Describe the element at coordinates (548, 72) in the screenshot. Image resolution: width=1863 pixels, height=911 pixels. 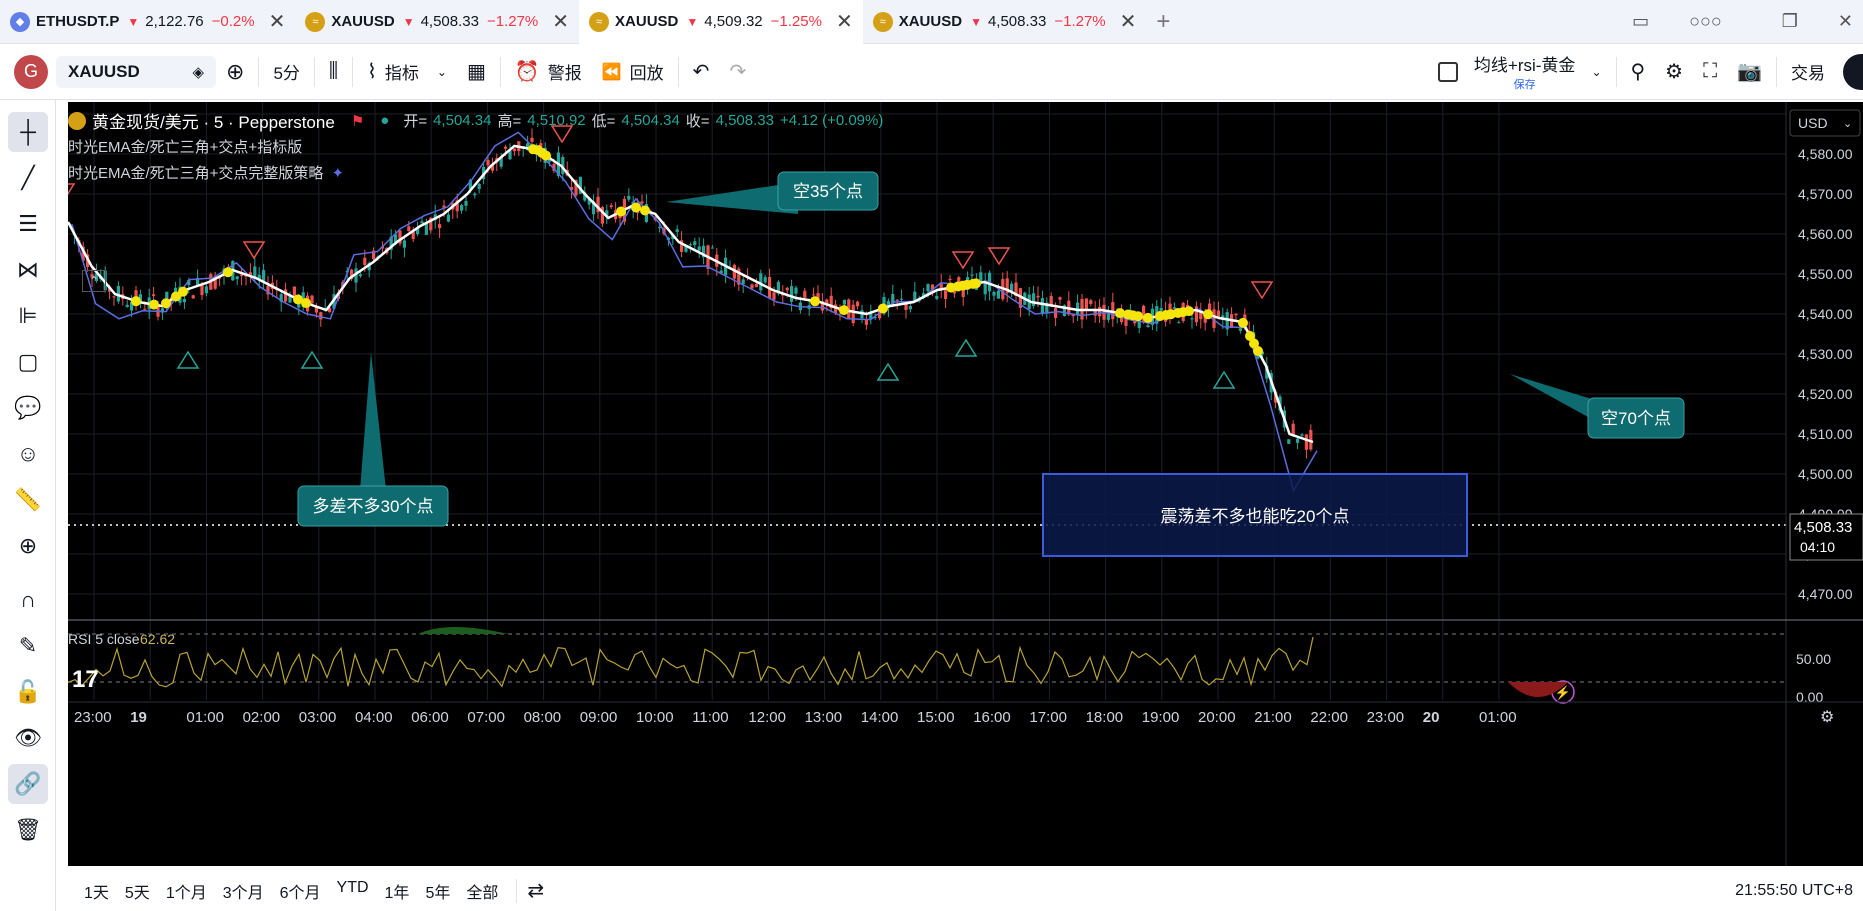
I see `alert-button: ⏰ 警报` at that location.